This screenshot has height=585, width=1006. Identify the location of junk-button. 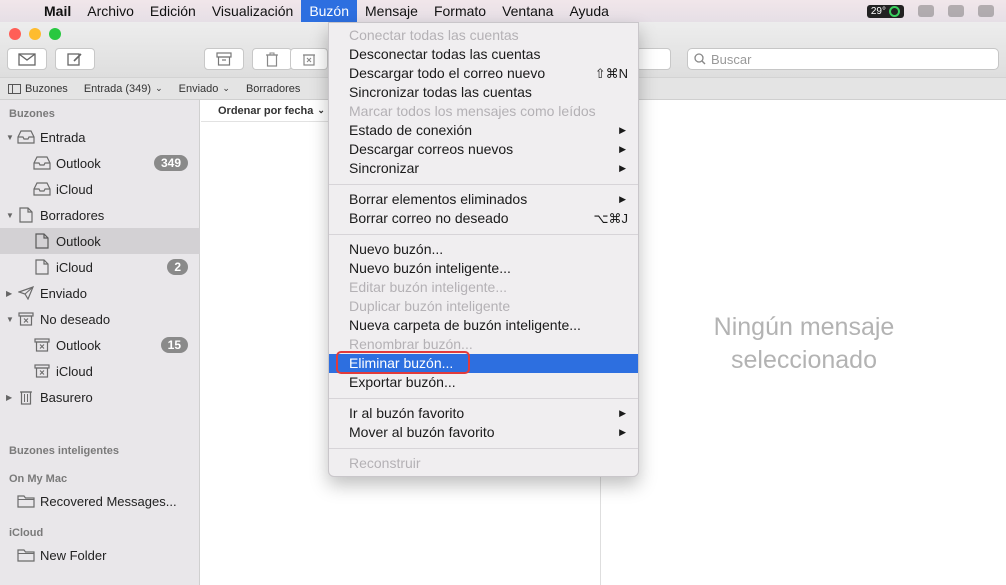
(309, 59).